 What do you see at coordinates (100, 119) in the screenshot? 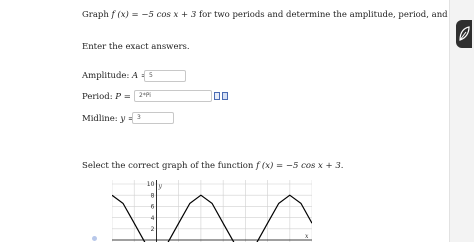
I see `midline-label-text: Midline:` at bounding box center [100, 119].